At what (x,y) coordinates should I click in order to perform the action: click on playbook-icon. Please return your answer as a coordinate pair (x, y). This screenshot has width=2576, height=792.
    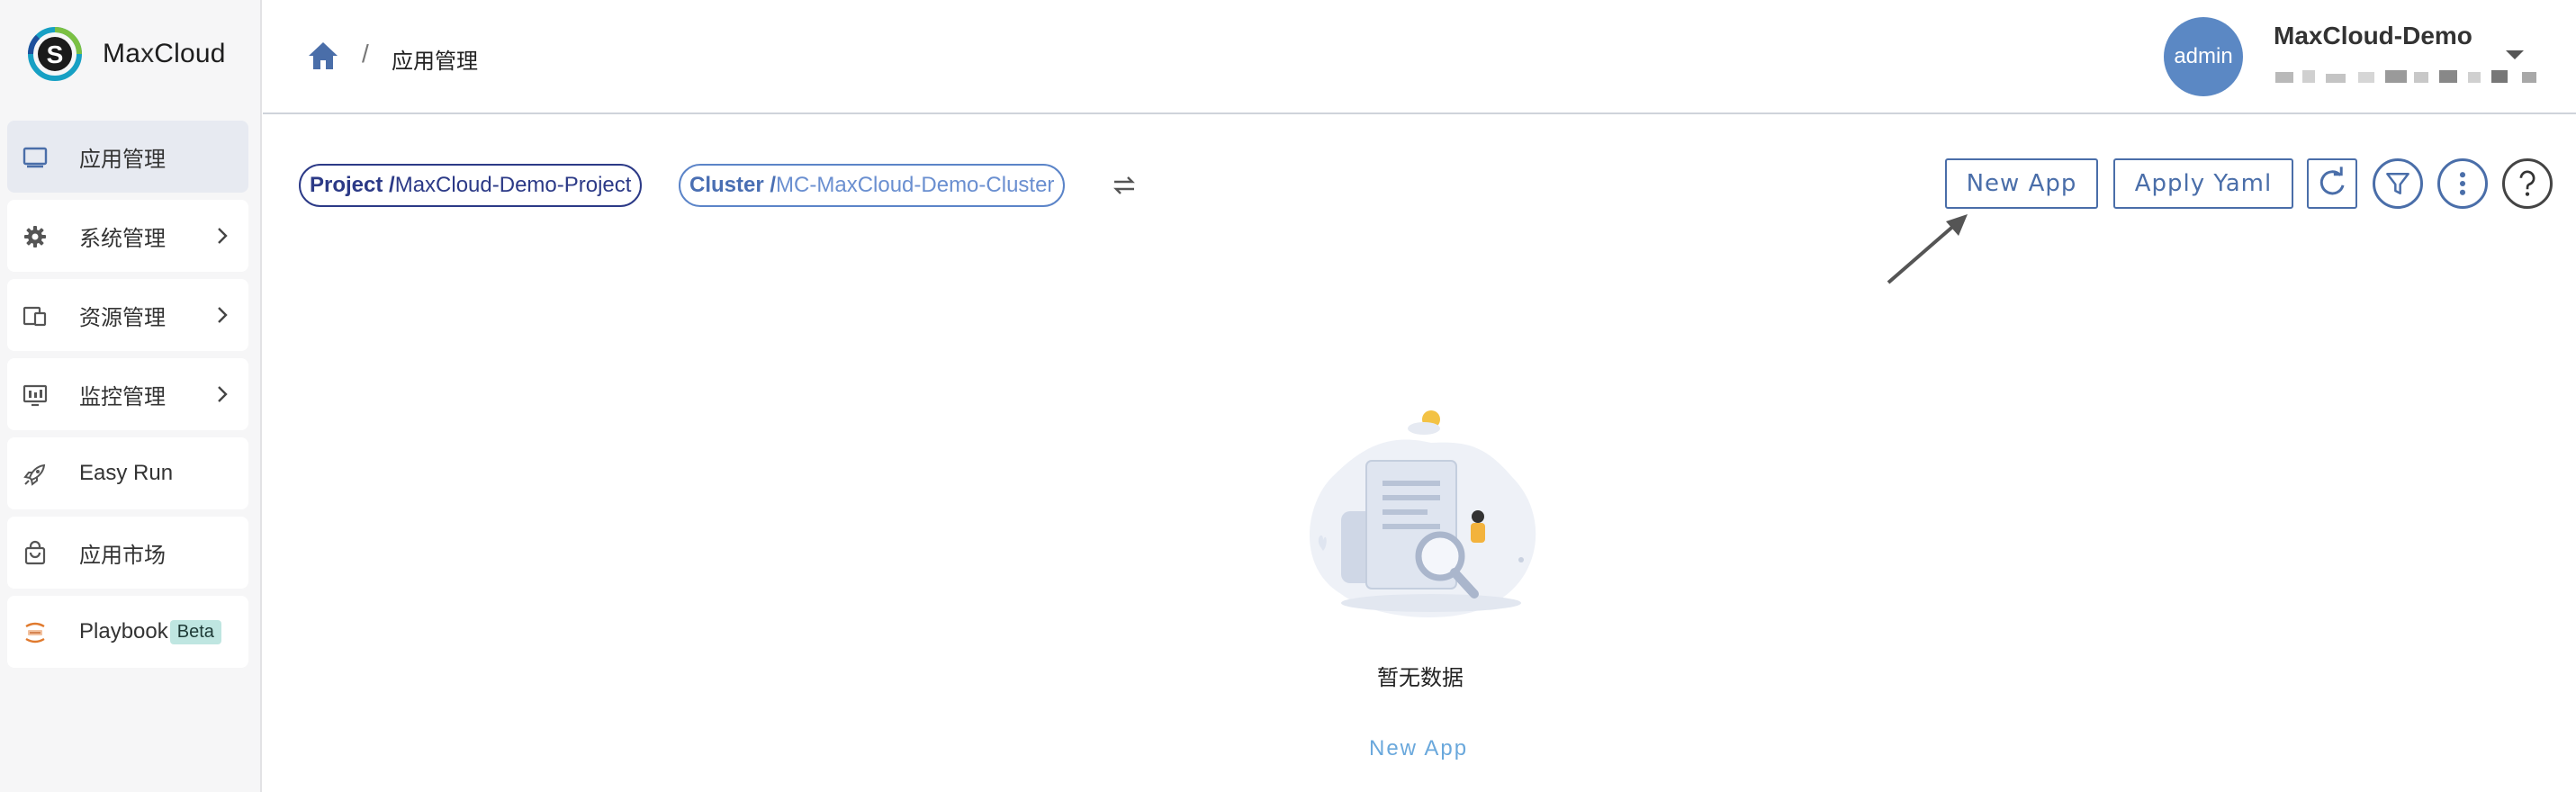
    Looking at the image, I should click on (35, 633).